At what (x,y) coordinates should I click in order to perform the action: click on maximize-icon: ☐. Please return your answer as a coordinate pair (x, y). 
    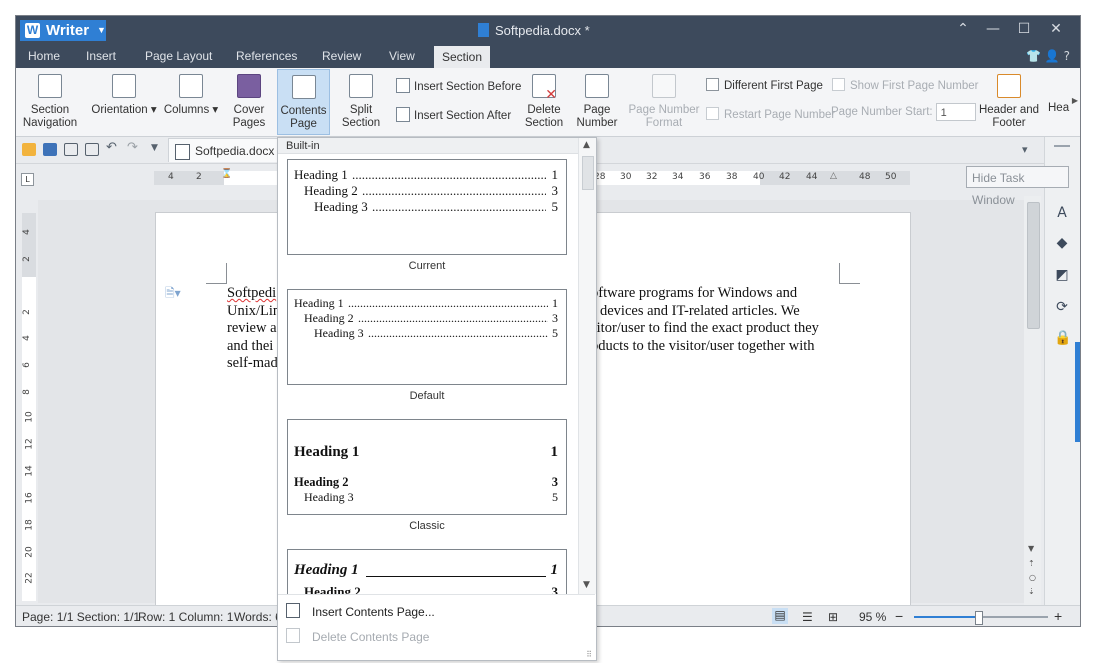
    Looking at the image, I should click on (1024, 29).